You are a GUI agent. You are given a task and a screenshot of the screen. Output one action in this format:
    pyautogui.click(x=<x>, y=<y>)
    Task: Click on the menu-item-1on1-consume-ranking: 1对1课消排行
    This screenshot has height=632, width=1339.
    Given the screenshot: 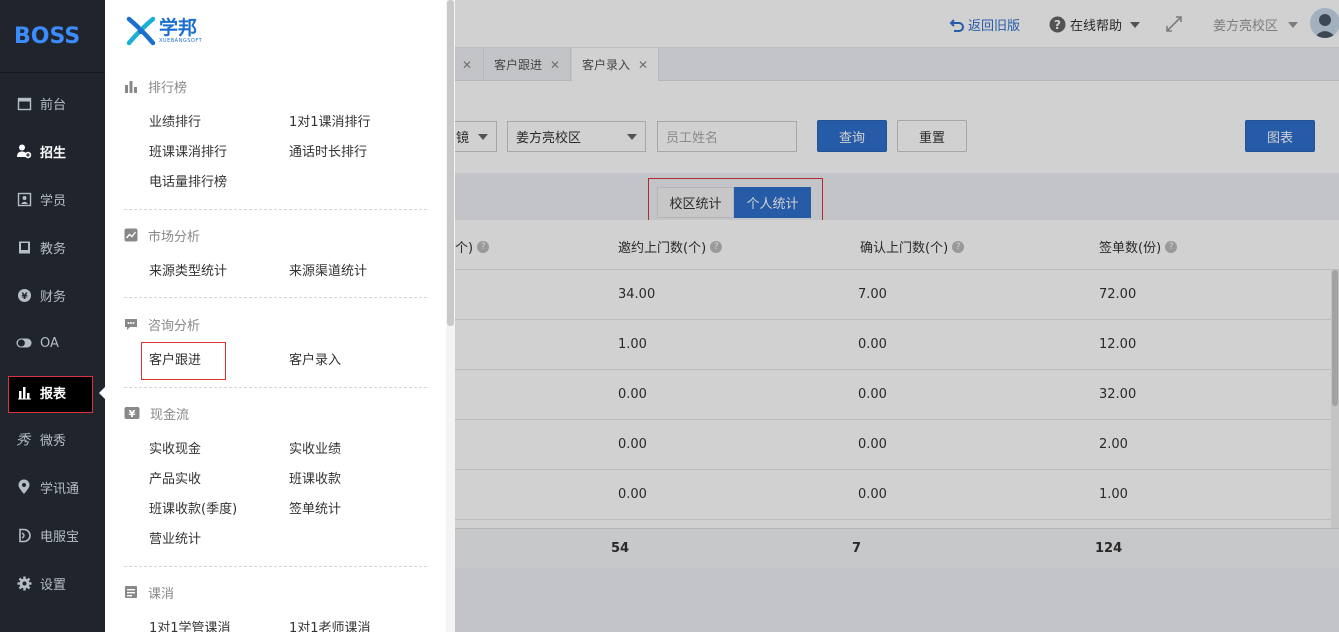 What is the action you would take?
    pyautogui.click(x=330, y=120)
    